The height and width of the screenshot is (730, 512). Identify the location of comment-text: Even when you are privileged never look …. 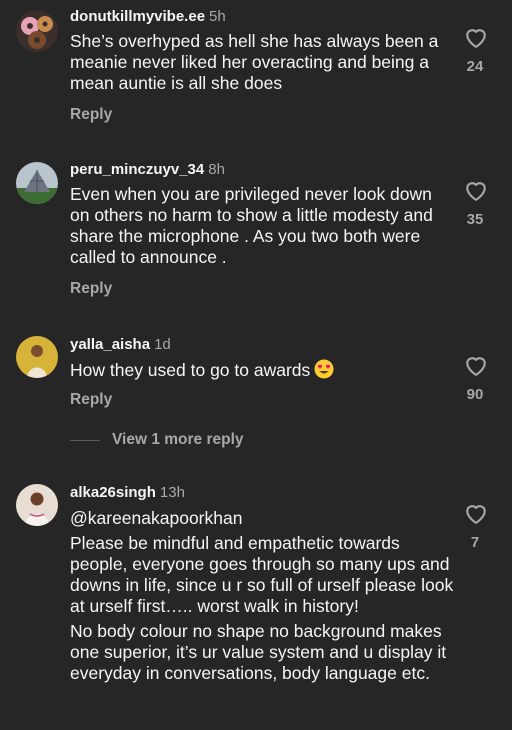
(251, 225).